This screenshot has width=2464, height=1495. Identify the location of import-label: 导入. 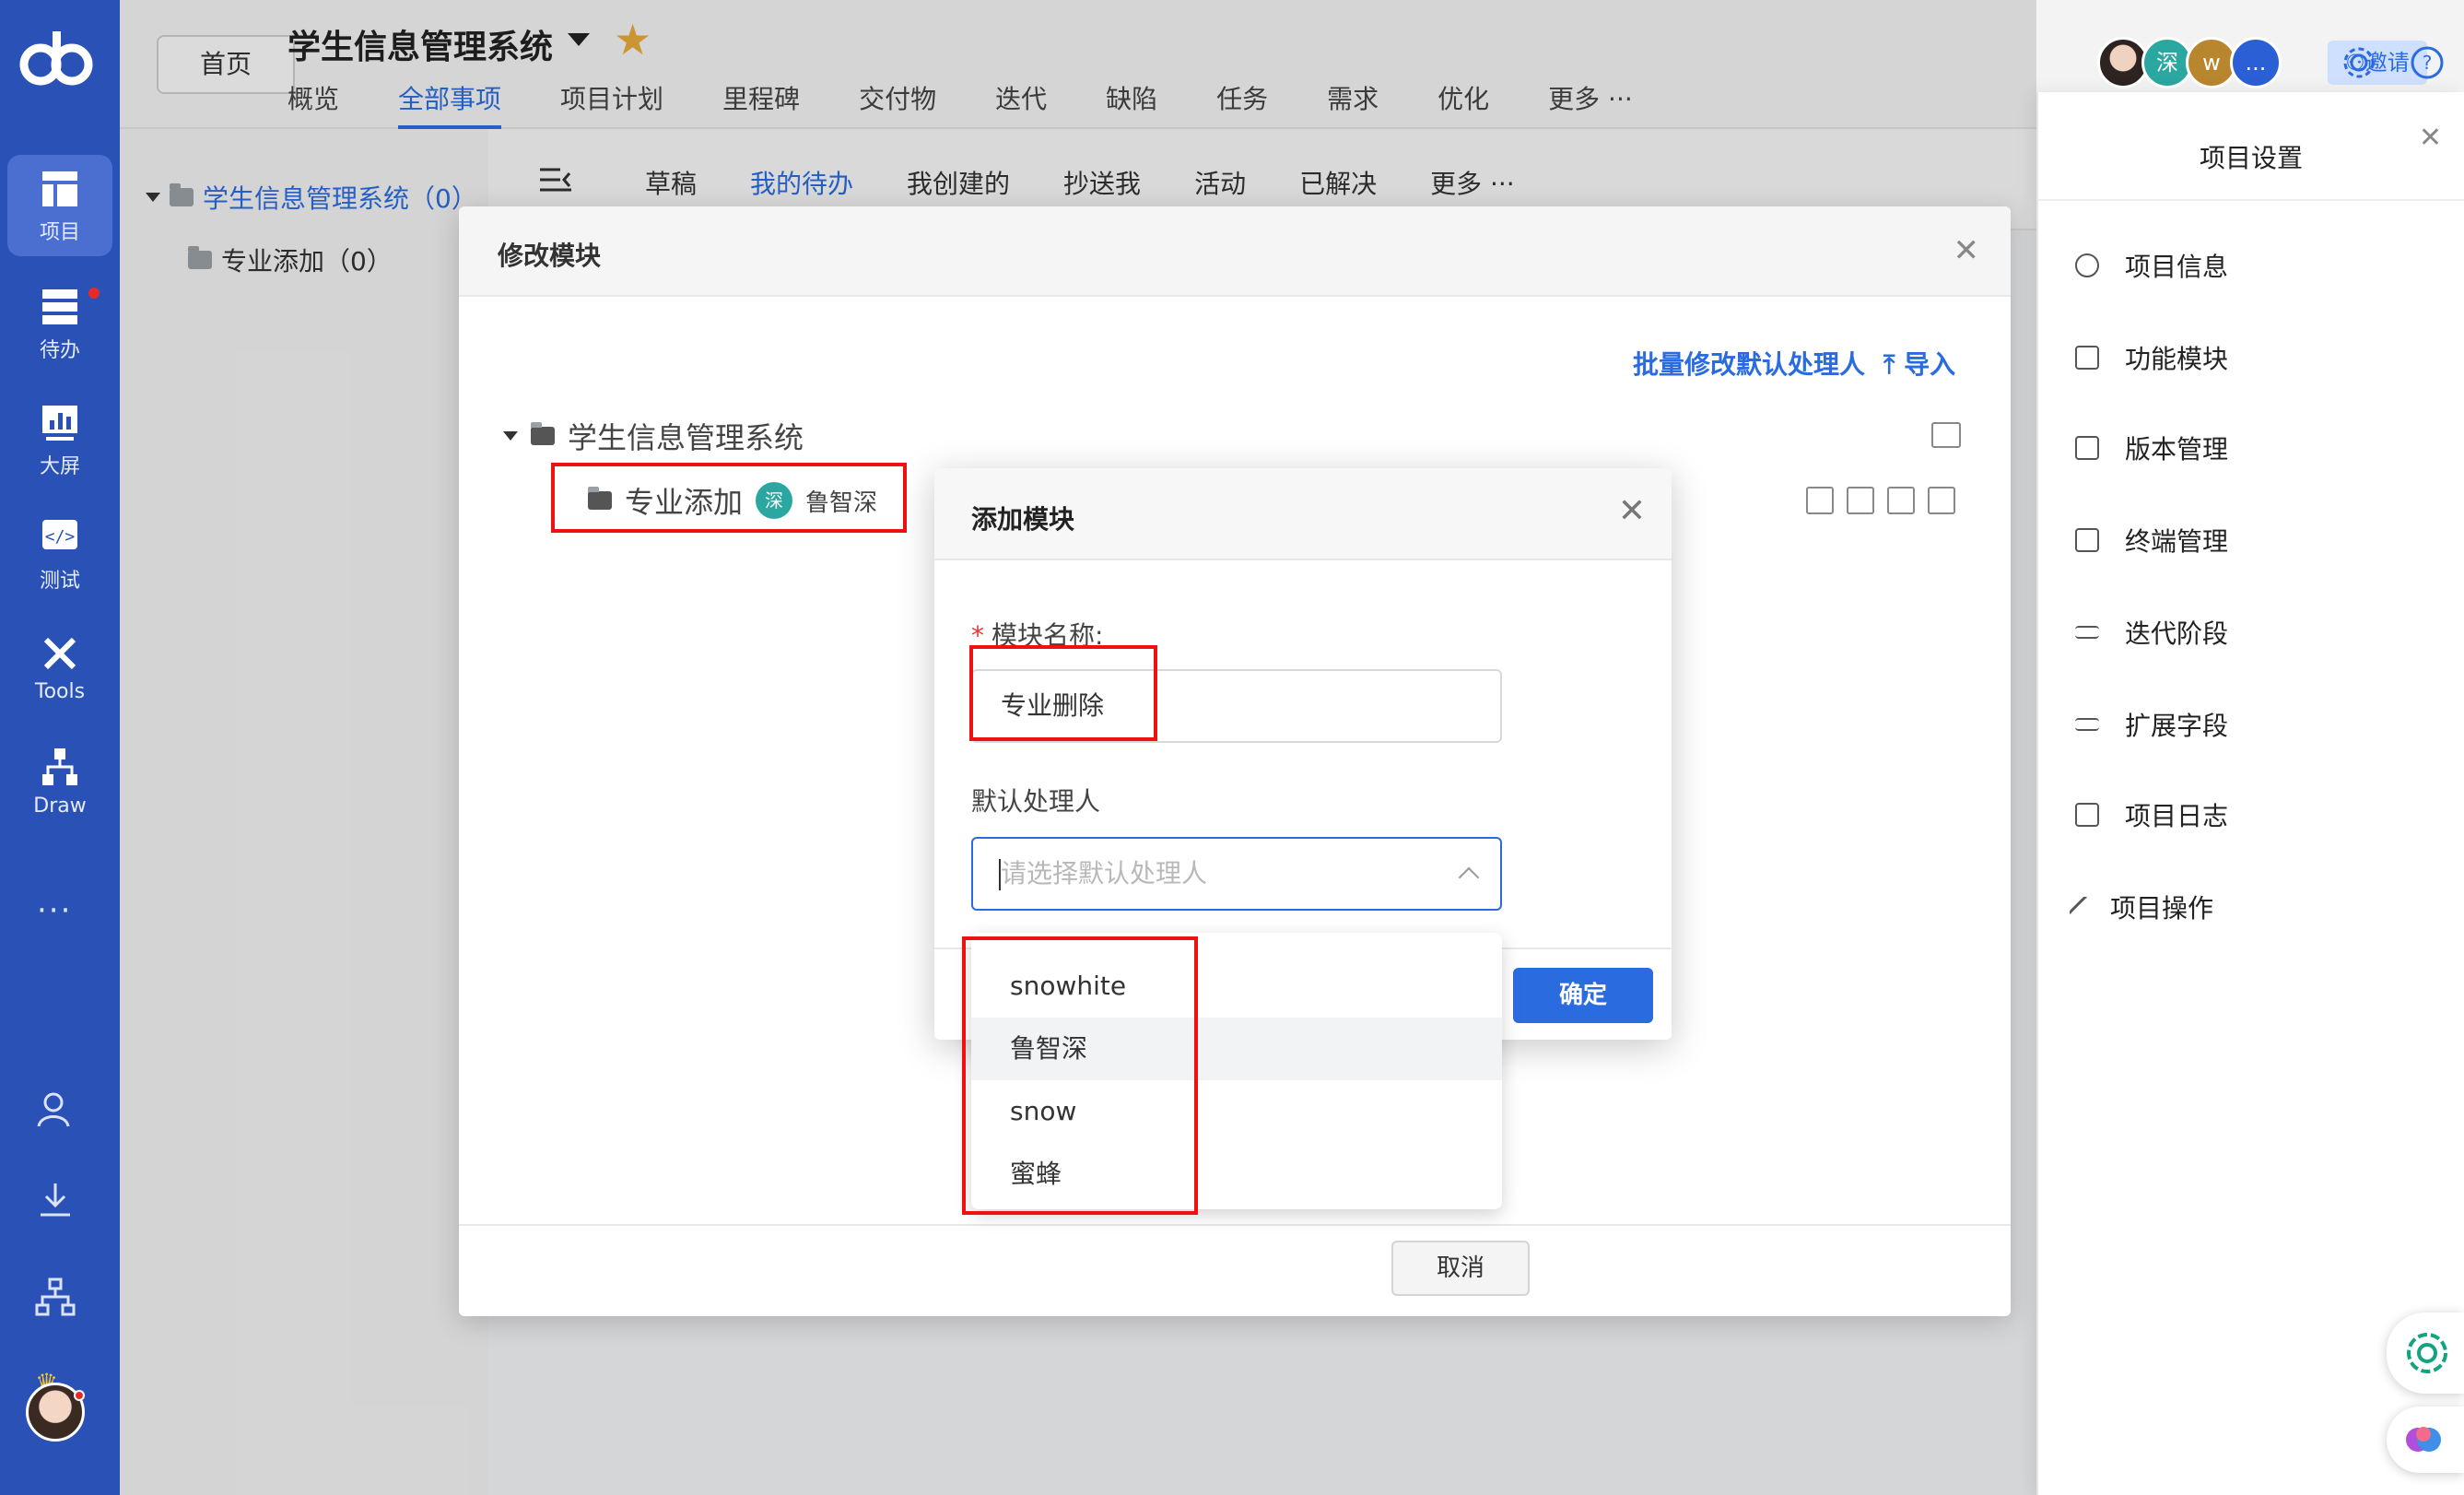
(1930, 364).